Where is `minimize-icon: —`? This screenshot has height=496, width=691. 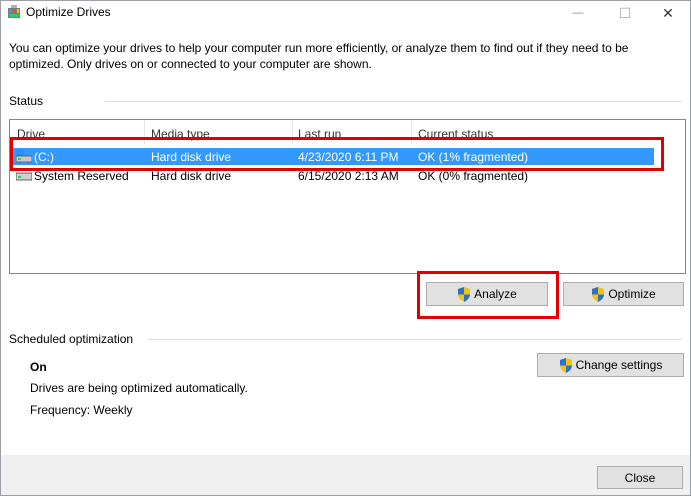
minimize-icon: — is located at coordinates (578, 13).